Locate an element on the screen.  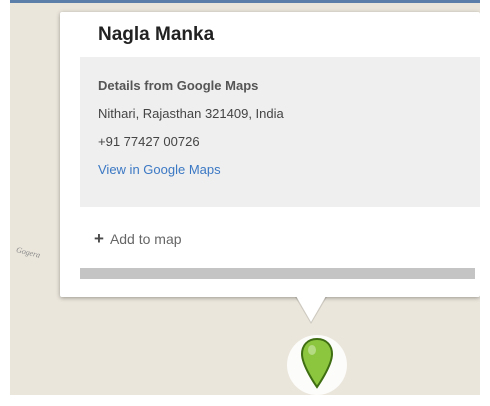
map-place-label: Gogera is located at coordinates (28, 252).